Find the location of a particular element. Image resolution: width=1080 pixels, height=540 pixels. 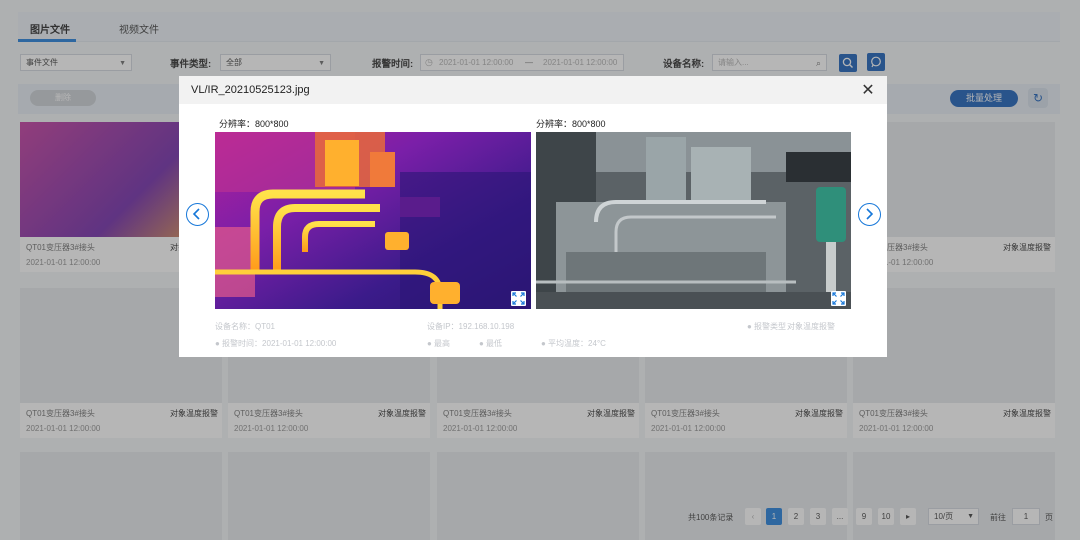

modal-header: VL/IR_20210525123.jpg ✕ is located at coordinates (533, 90).